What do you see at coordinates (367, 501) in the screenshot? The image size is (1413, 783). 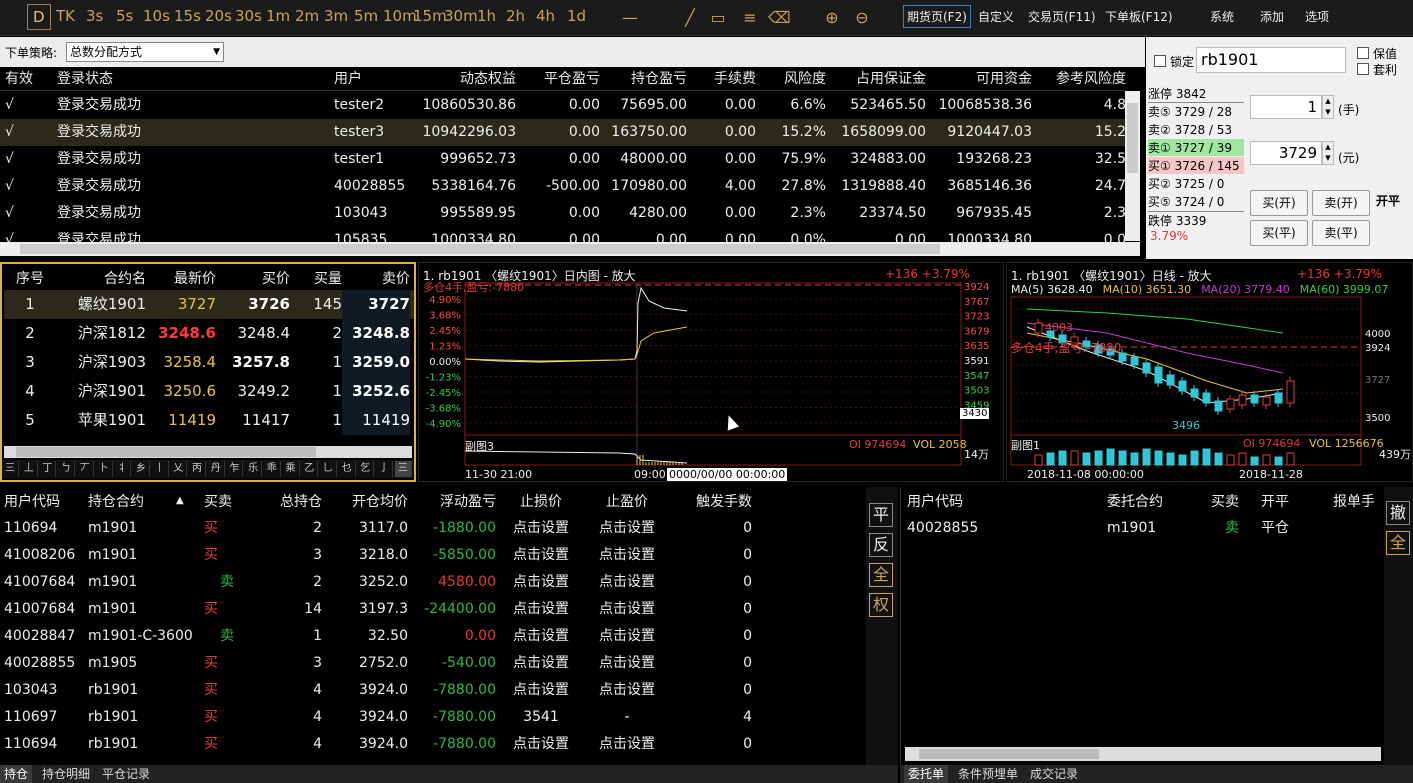 I see `position-header-4: 开仓均价` at bounding box center [367, 501].